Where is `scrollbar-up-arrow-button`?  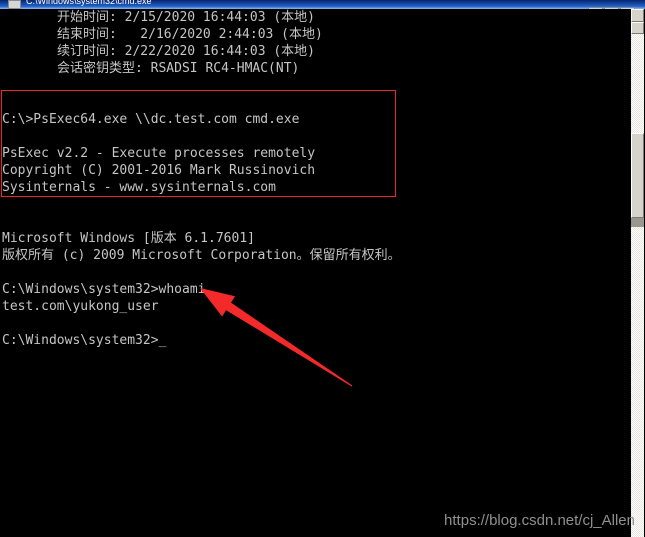 scrollbar-up-arrow-button is located at coordinates (637, 15).